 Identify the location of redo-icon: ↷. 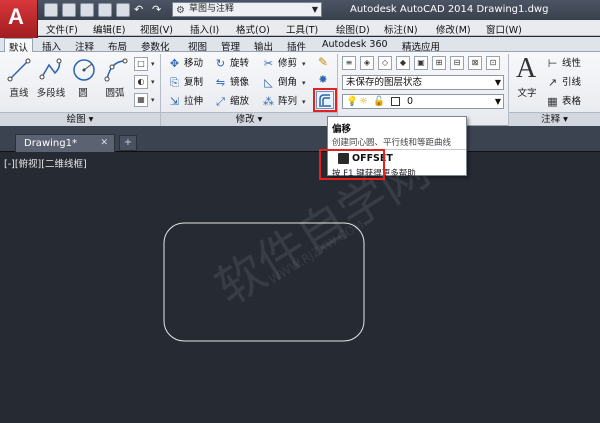
(159, 10).